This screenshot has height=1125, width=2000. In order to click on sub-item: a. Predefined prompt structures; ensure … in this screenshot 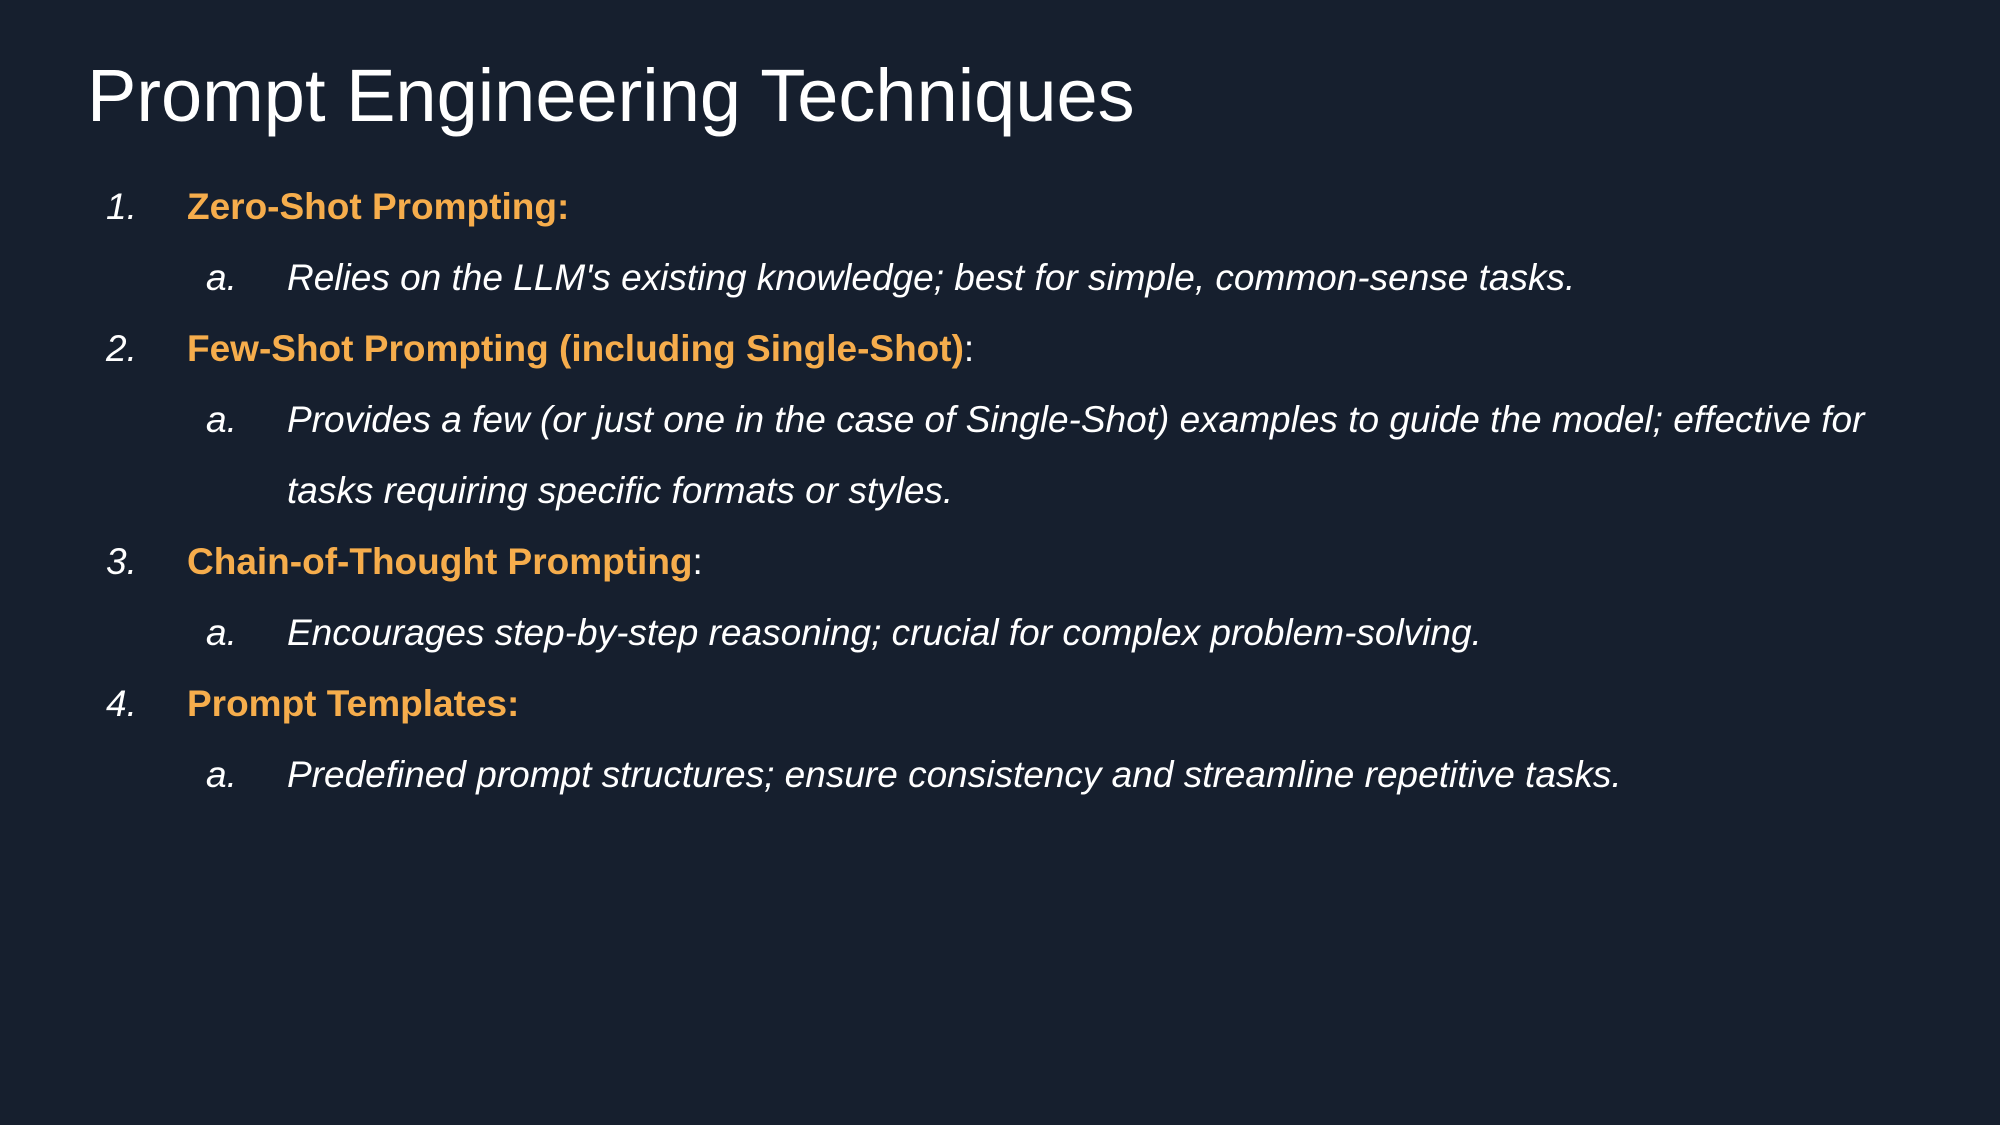, I will do `click(1000, 774)`.